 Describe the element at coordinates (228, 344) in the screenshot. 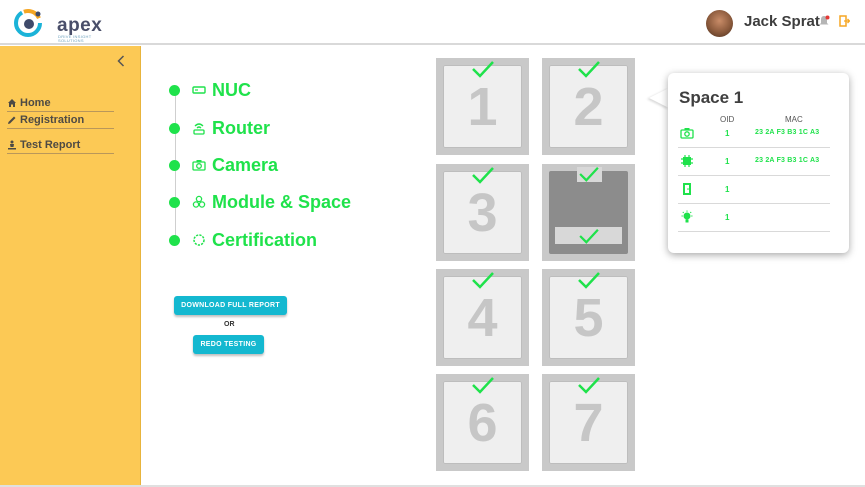

I see `redo-testing-button: REDO TESTING` at that location.